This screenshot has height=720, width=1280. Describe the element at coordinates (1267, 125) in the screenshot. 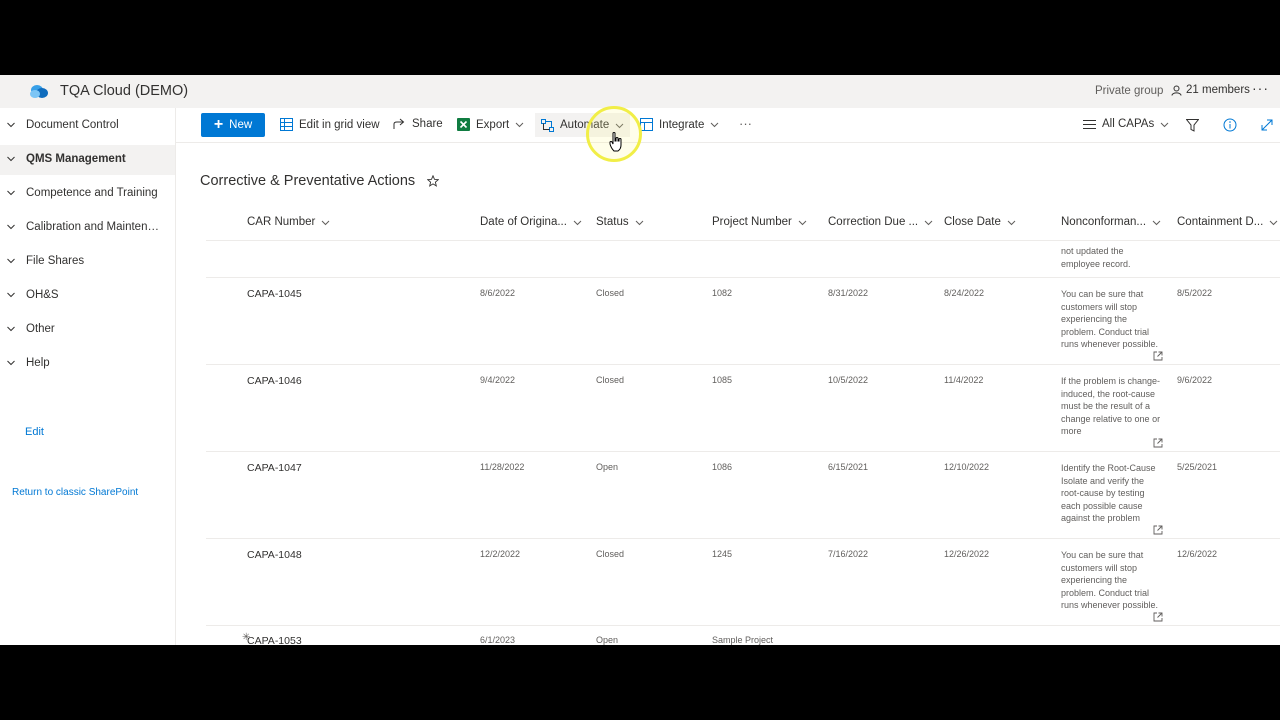

I see `expand-icon` at that location.